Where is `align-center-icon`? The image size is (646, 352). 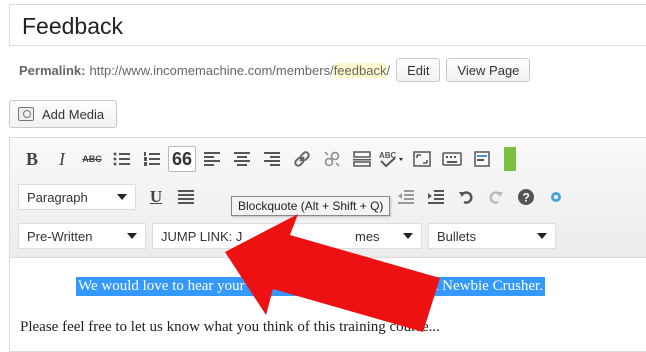 align-center-icon is located at coordinates (242, 159).